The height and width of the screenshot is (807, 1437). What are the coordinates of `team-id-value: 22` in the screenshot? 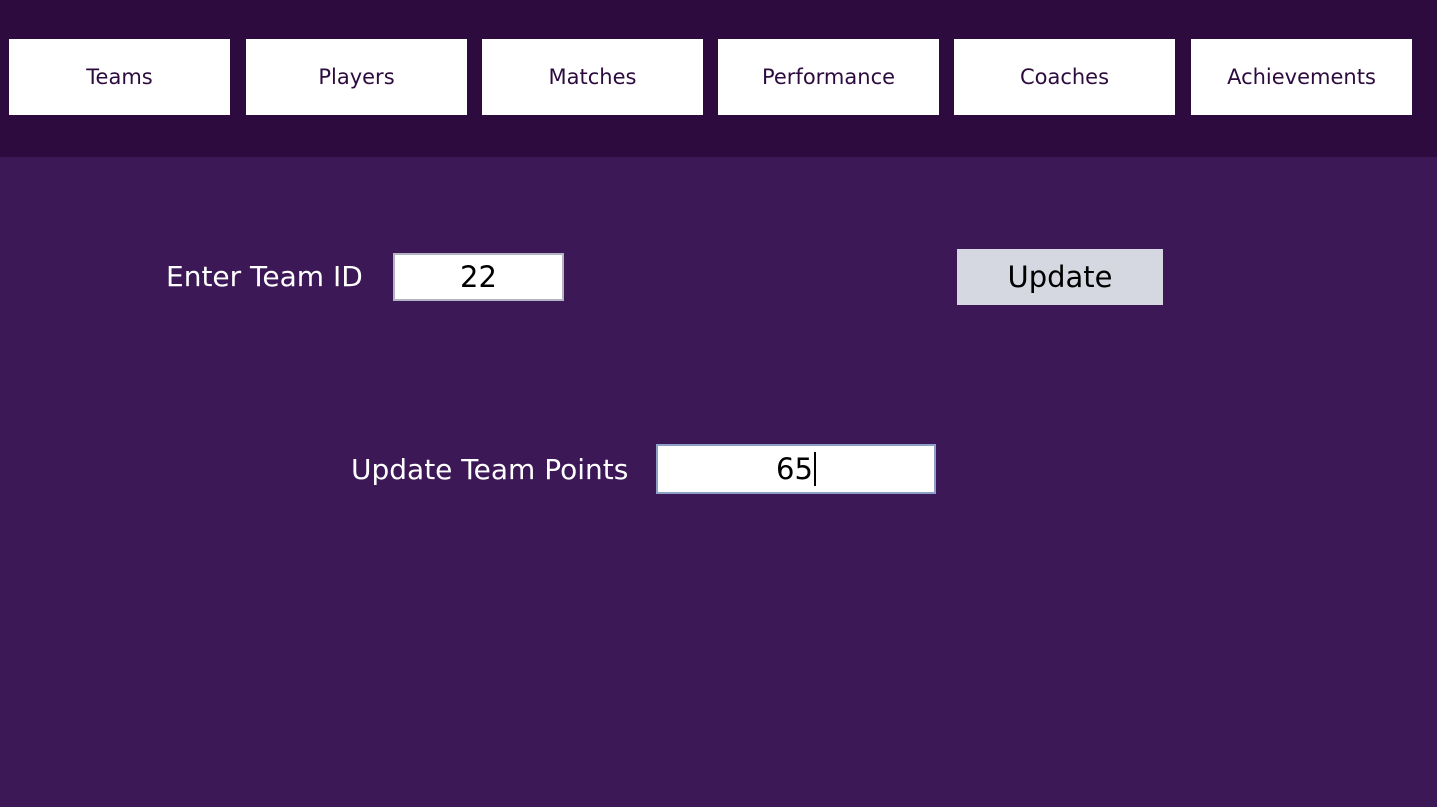 It's located at (478, 277).